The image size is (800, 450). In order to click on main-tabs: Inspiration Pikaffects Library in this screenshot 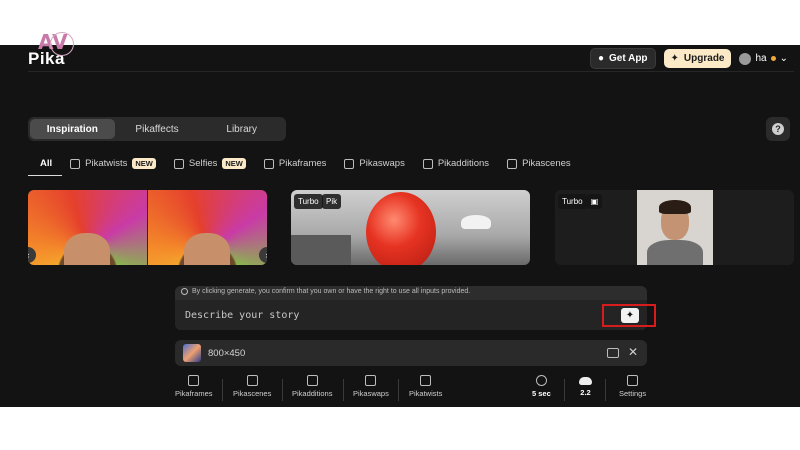, I will do `click(157, 129)`.